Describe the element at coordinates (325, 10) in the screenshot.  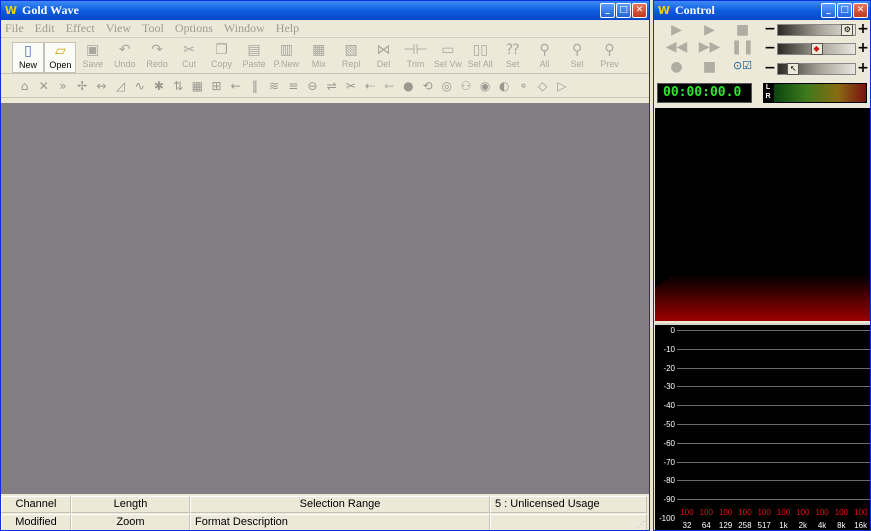
I see `main-title-bar: W Gold Wave _ □ ✕` at that location.